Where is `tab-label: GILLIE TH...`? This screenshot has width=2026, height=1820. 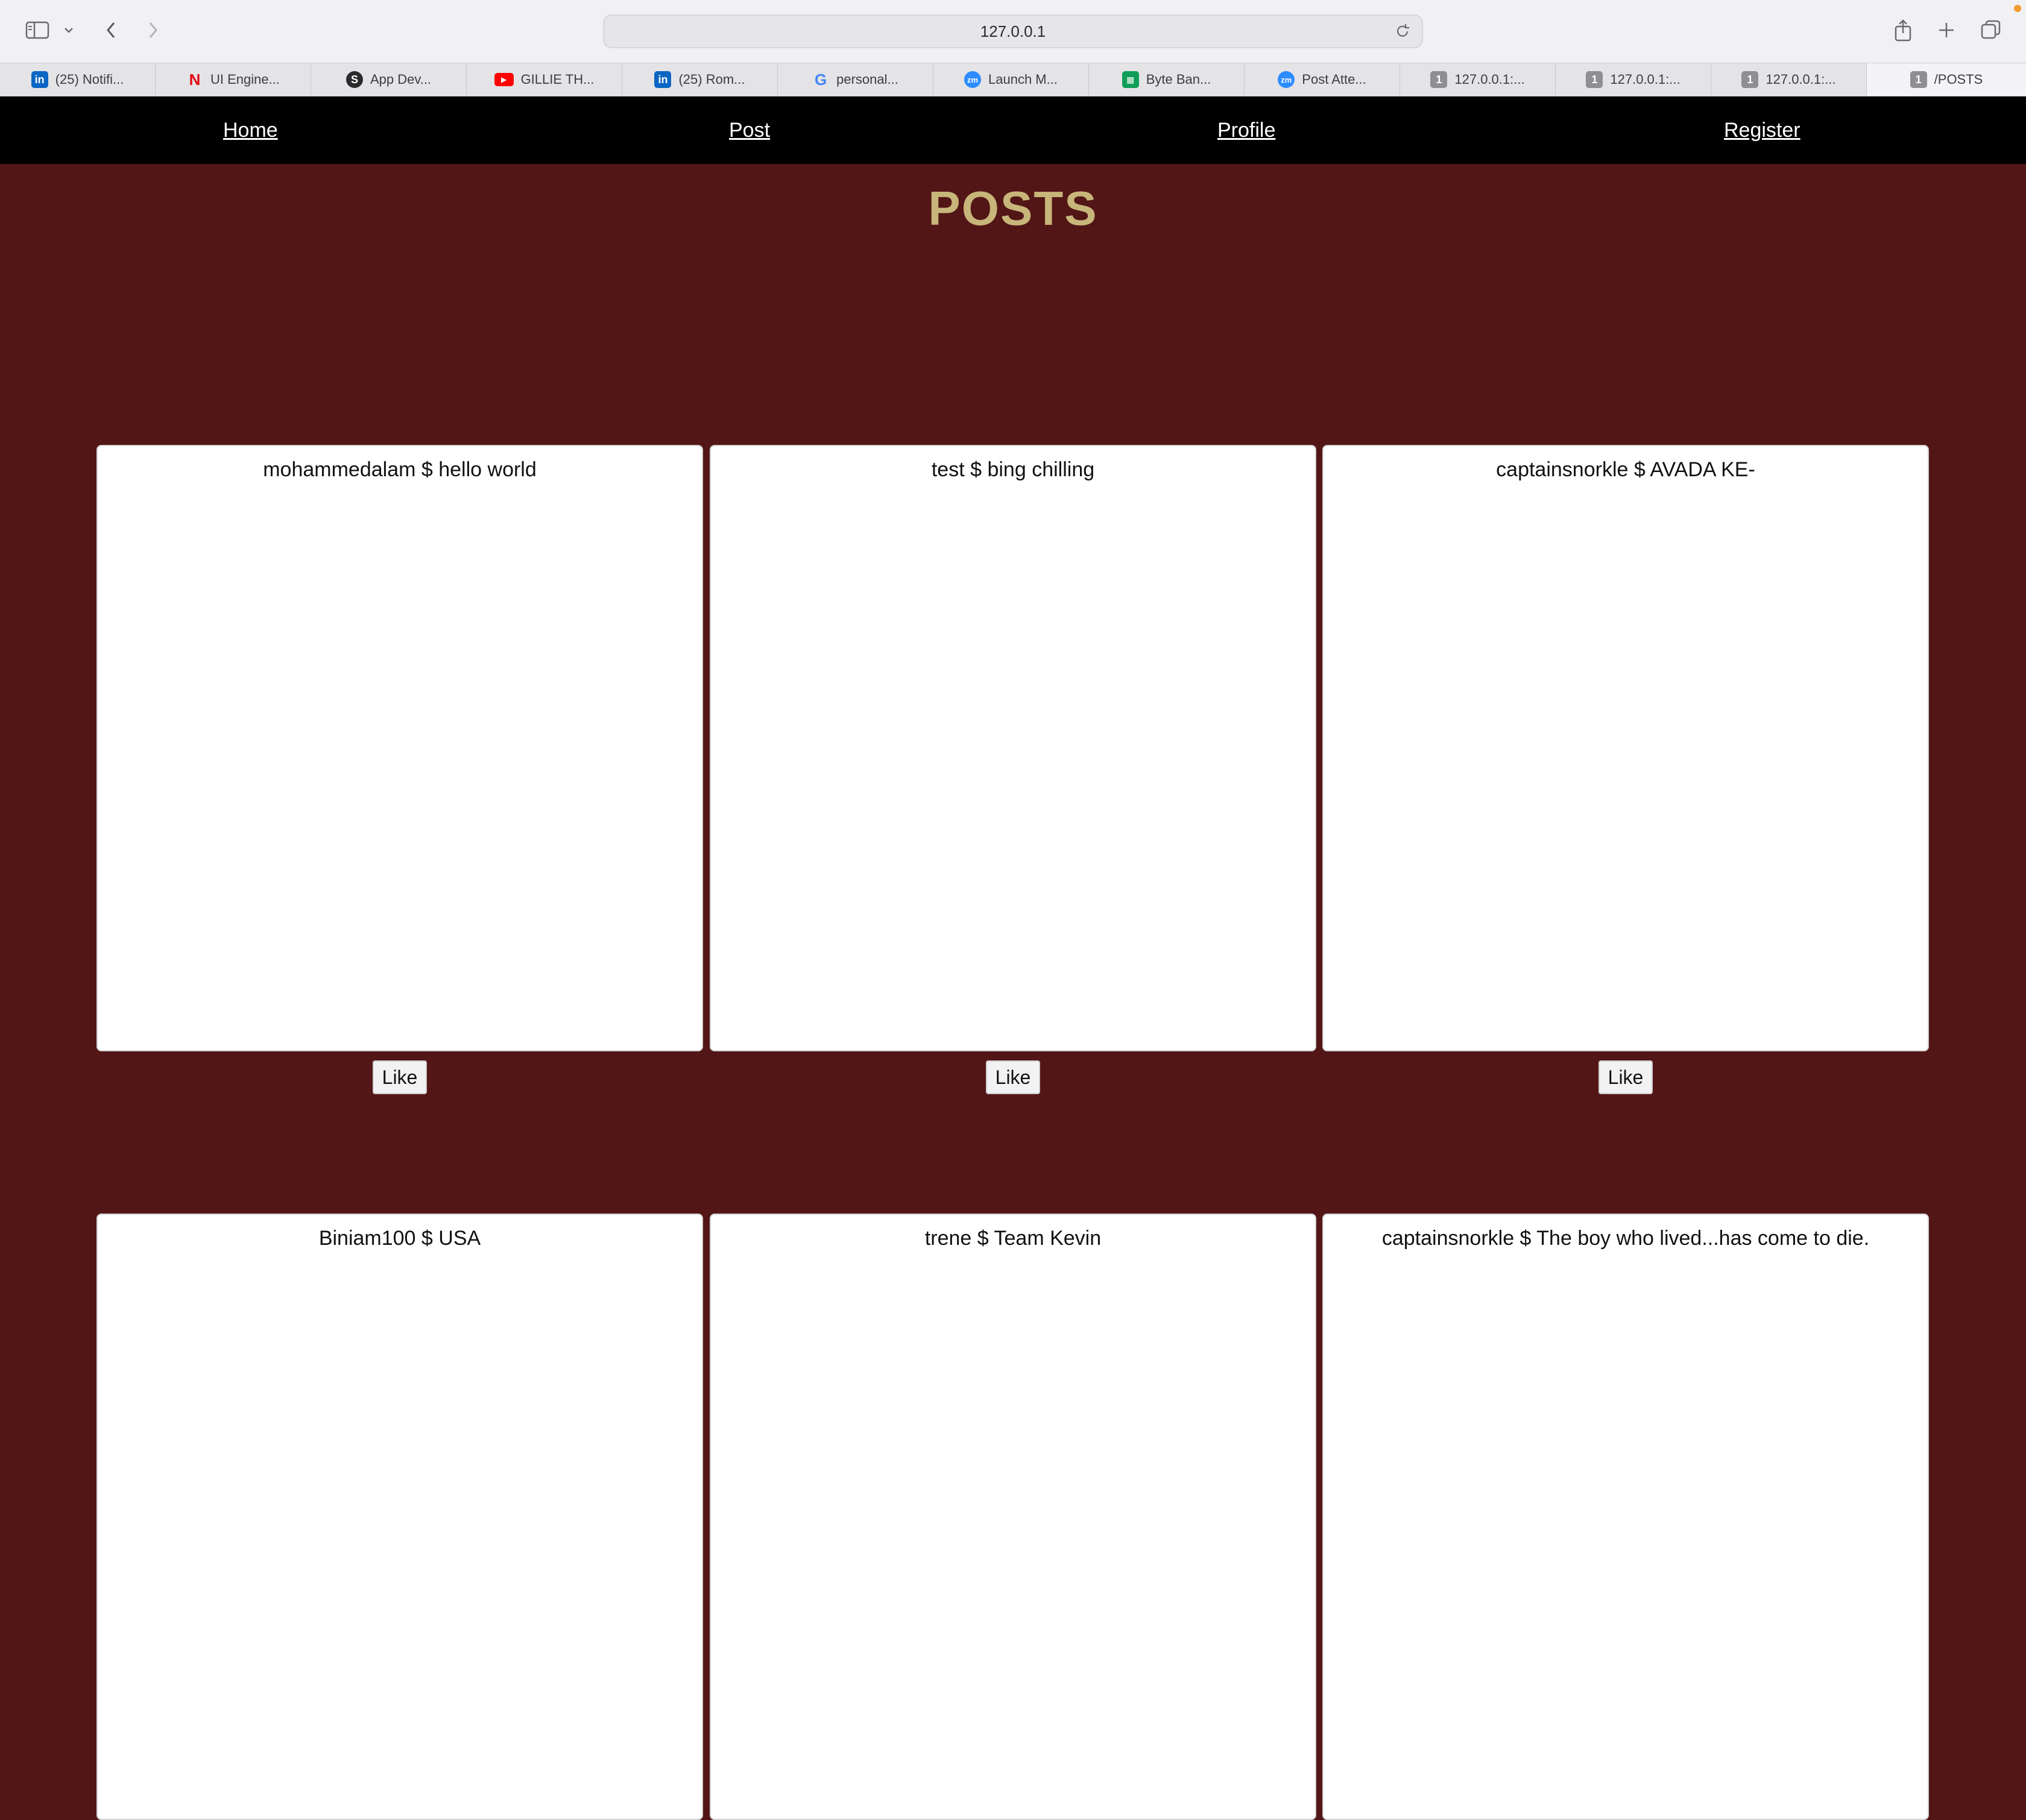 tab-label: GILLIE TH... is located at coordinates (557, 80).